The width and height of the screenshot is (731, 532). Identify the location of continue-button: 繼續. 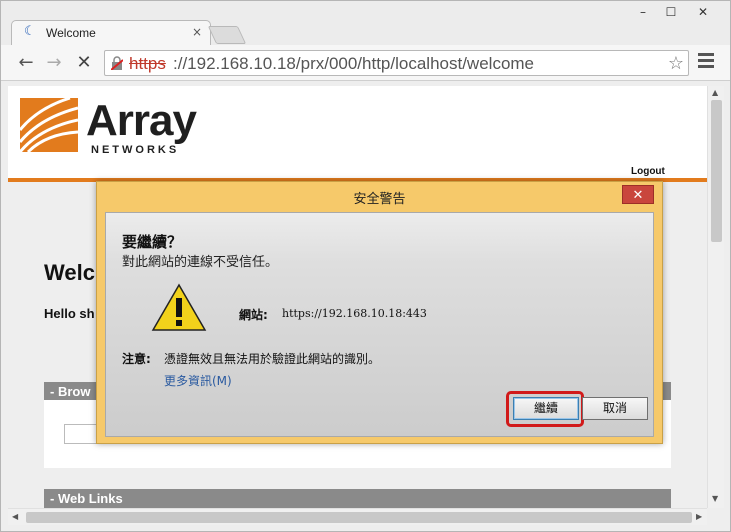
(546, 408).